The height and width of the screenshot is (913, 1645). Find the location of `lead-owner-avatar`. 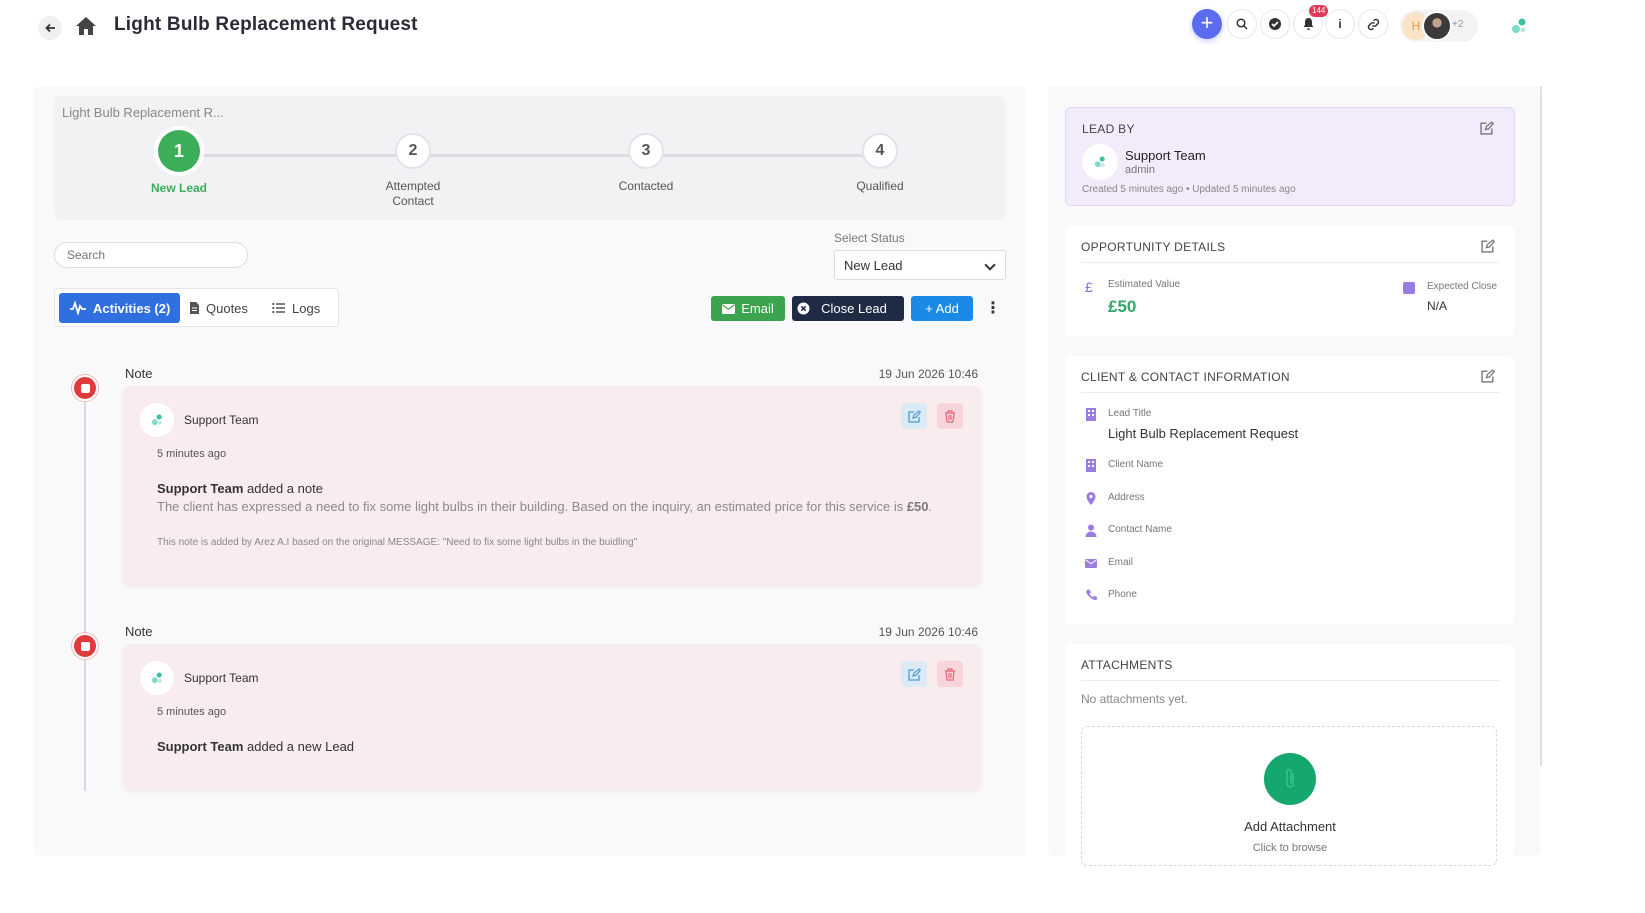

lead-owner-avatar is located at coordinates (1100, 162).